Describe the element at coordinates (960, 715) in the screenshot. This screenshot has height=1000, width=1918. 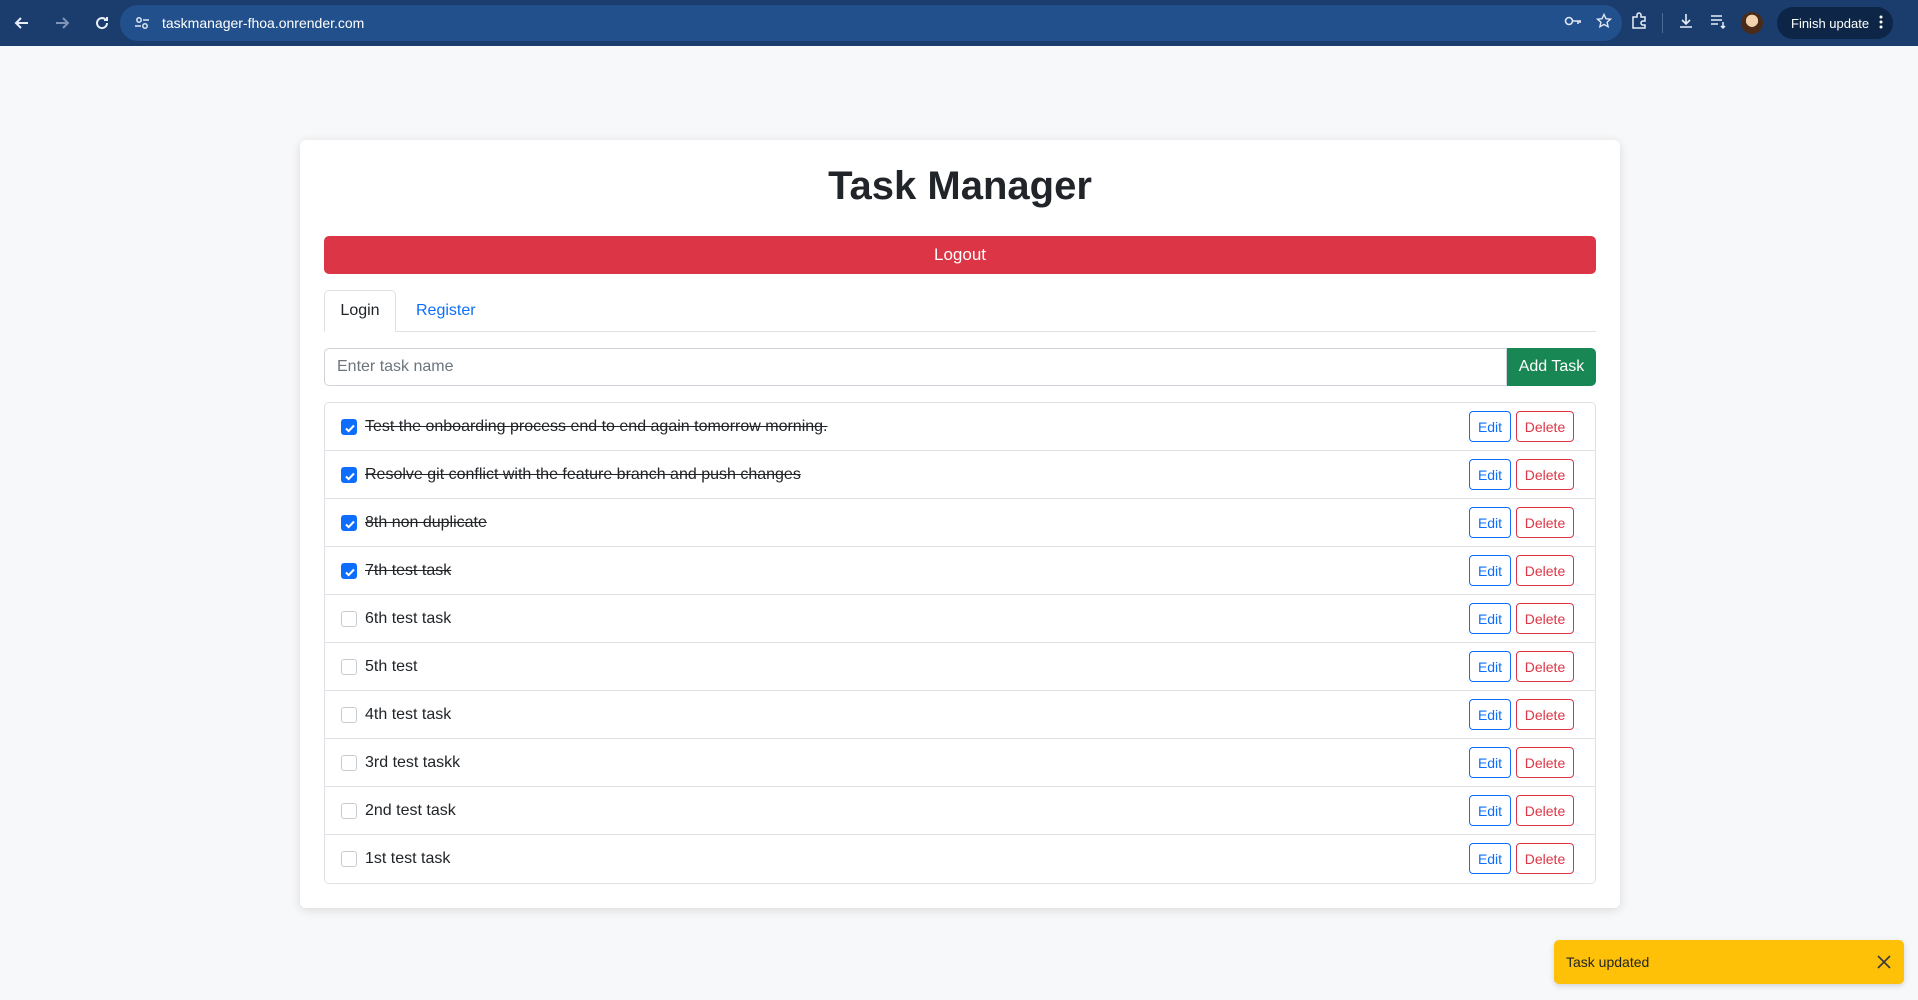
I see `task-row: 4th test task Edit Delete` at that location.